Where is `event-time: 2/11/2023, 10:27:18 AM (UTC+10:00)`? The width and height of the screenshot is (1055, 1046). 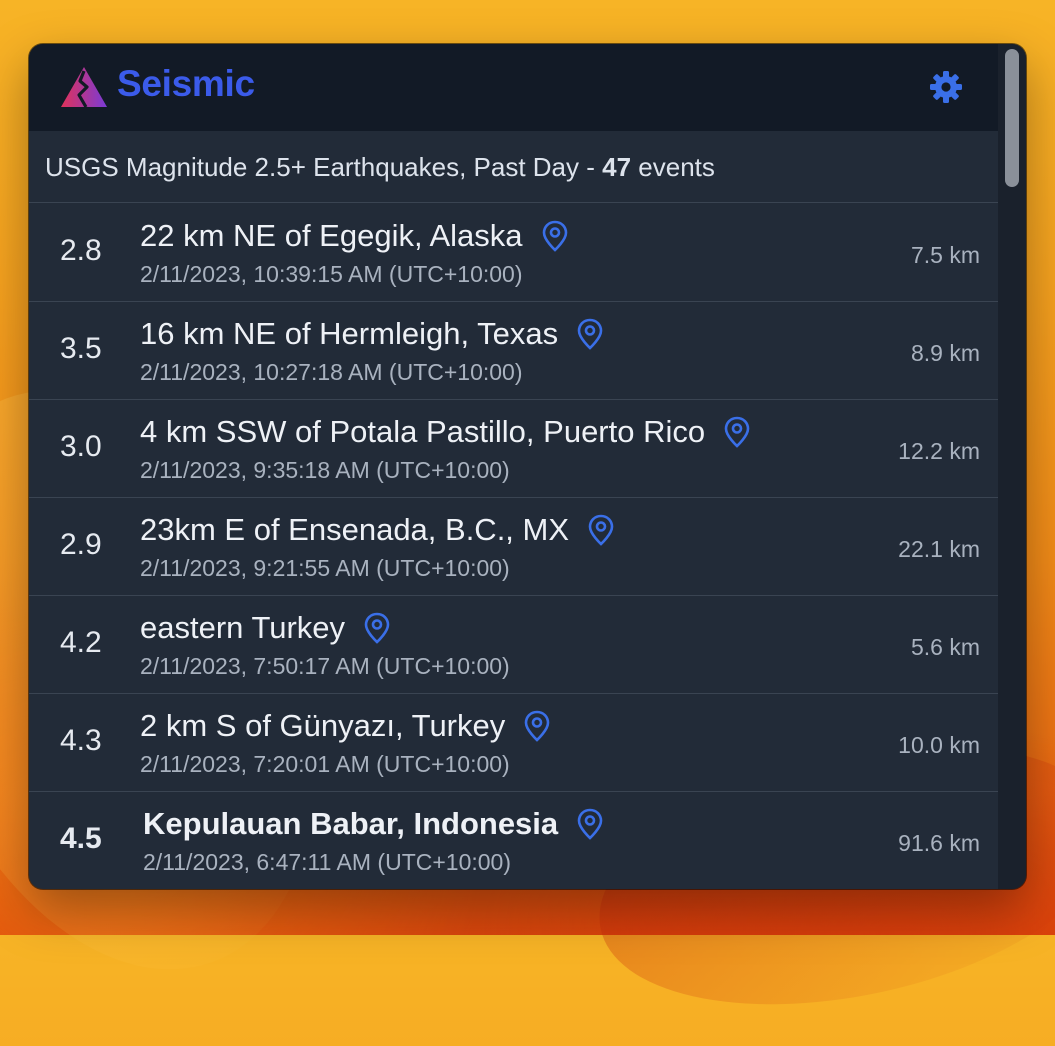
event-time: 2/11/2023, 10:27:18 AM (UTC+10:00) is located at coordinates (331, 372).